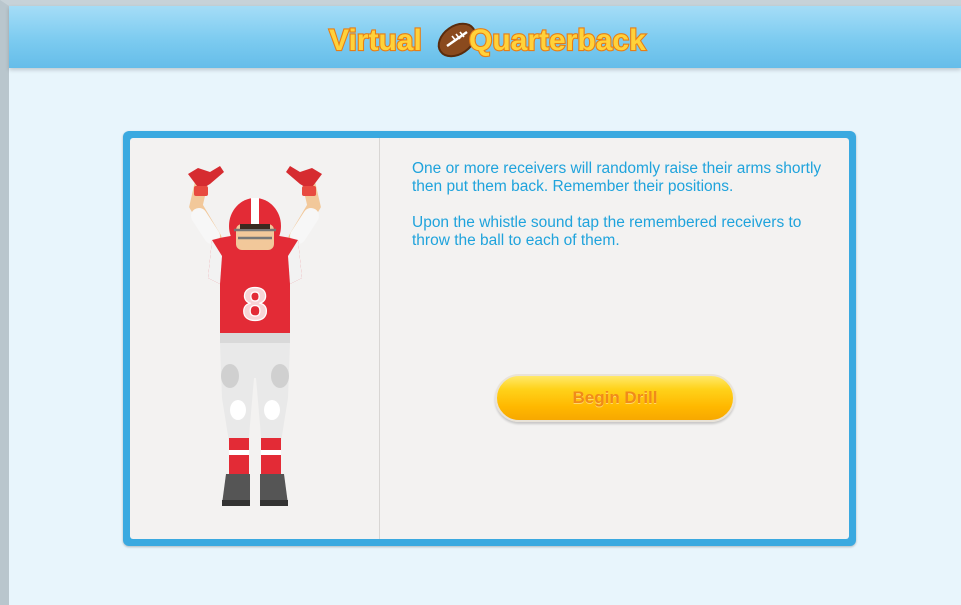 This screenshot has height=605, width=961. What do you see at coordinates (615, 398) in the screenshot?
I see `begin-drill-button: Begin Drill` at bounding box center [615, 398].